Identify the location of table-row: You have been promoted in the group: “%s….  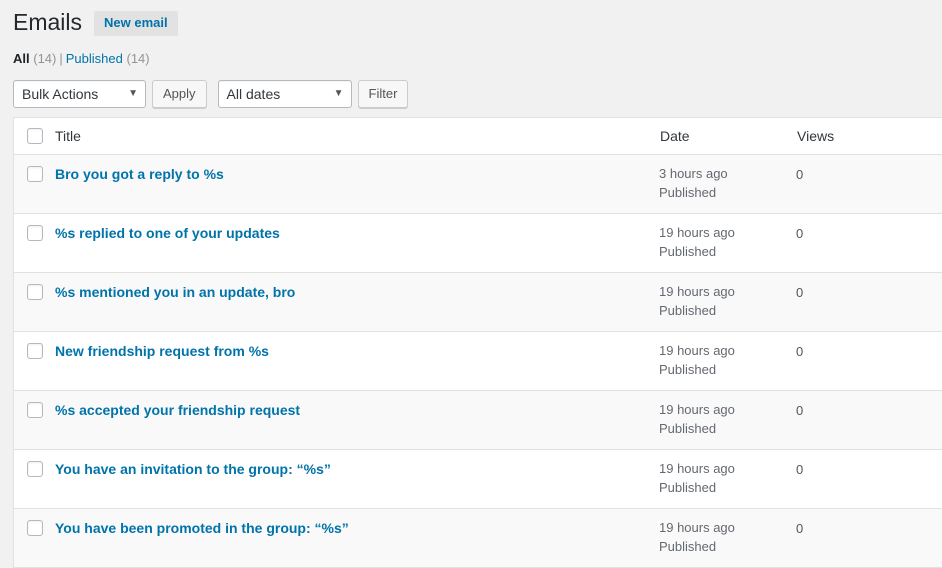
(478, 538).